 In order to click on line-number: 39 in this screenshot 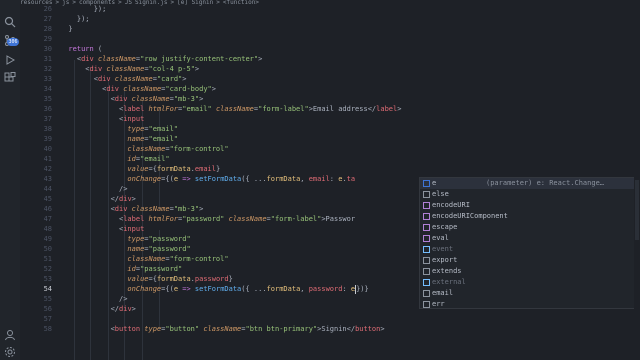, I will do `click(47, 139)`.